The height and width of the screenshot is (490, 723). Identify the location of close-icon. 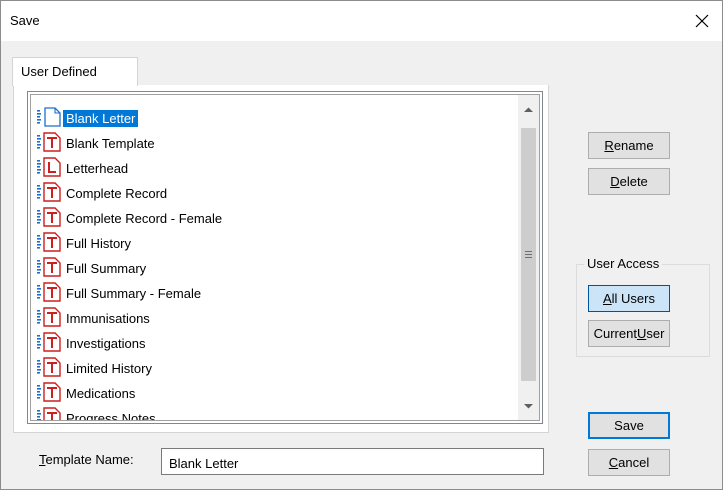
(702, 21).